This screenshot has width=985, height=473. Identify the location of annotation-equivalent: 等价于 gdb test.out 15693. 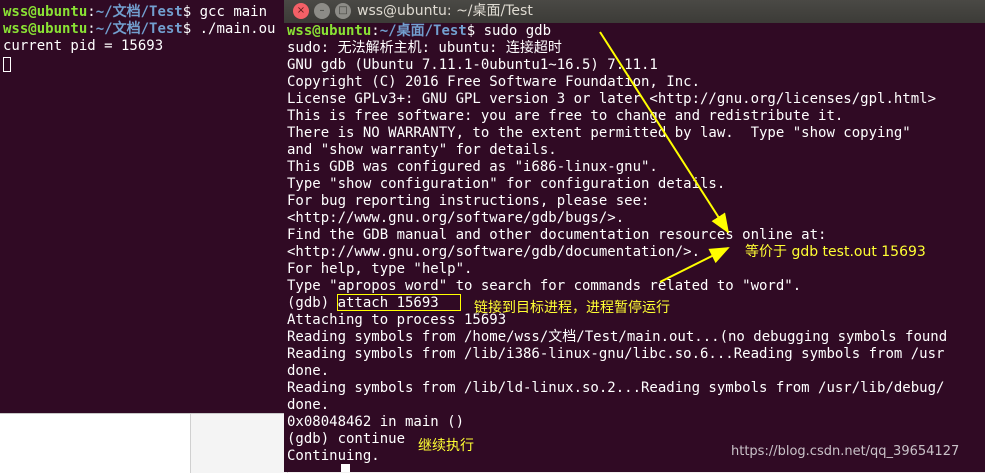
(835, 252).